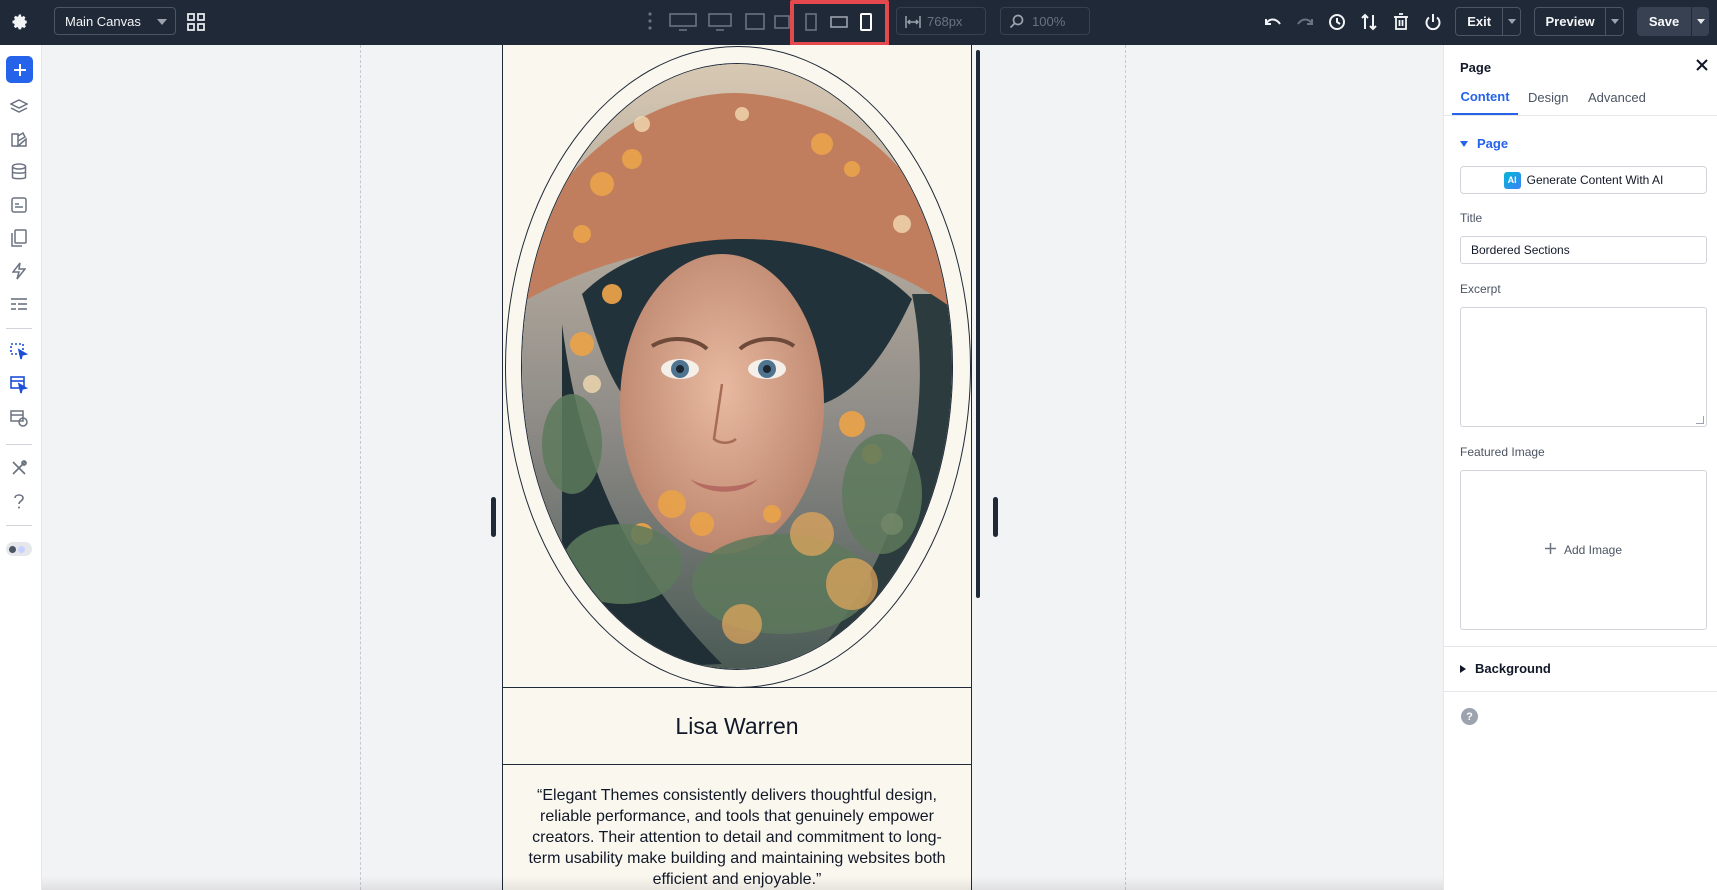  What do you see at coordinates (103, 21) in the screenshot?
I see `canvas-select-value: Main Canvas` at bounding box center [103, 21].